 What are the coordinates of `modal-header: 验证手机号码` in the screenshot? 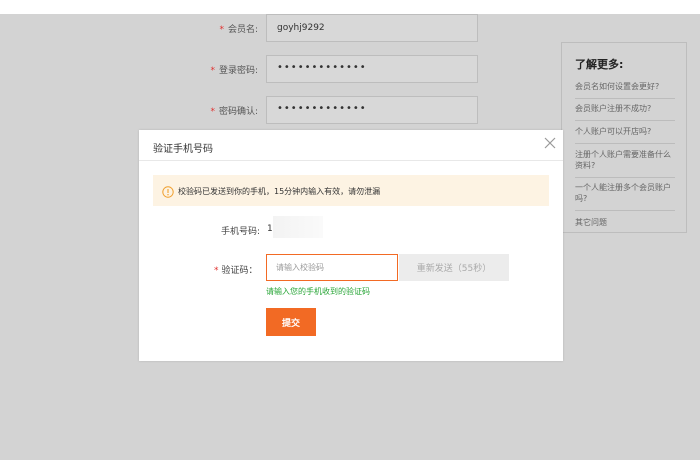 It's located at (351, 145).